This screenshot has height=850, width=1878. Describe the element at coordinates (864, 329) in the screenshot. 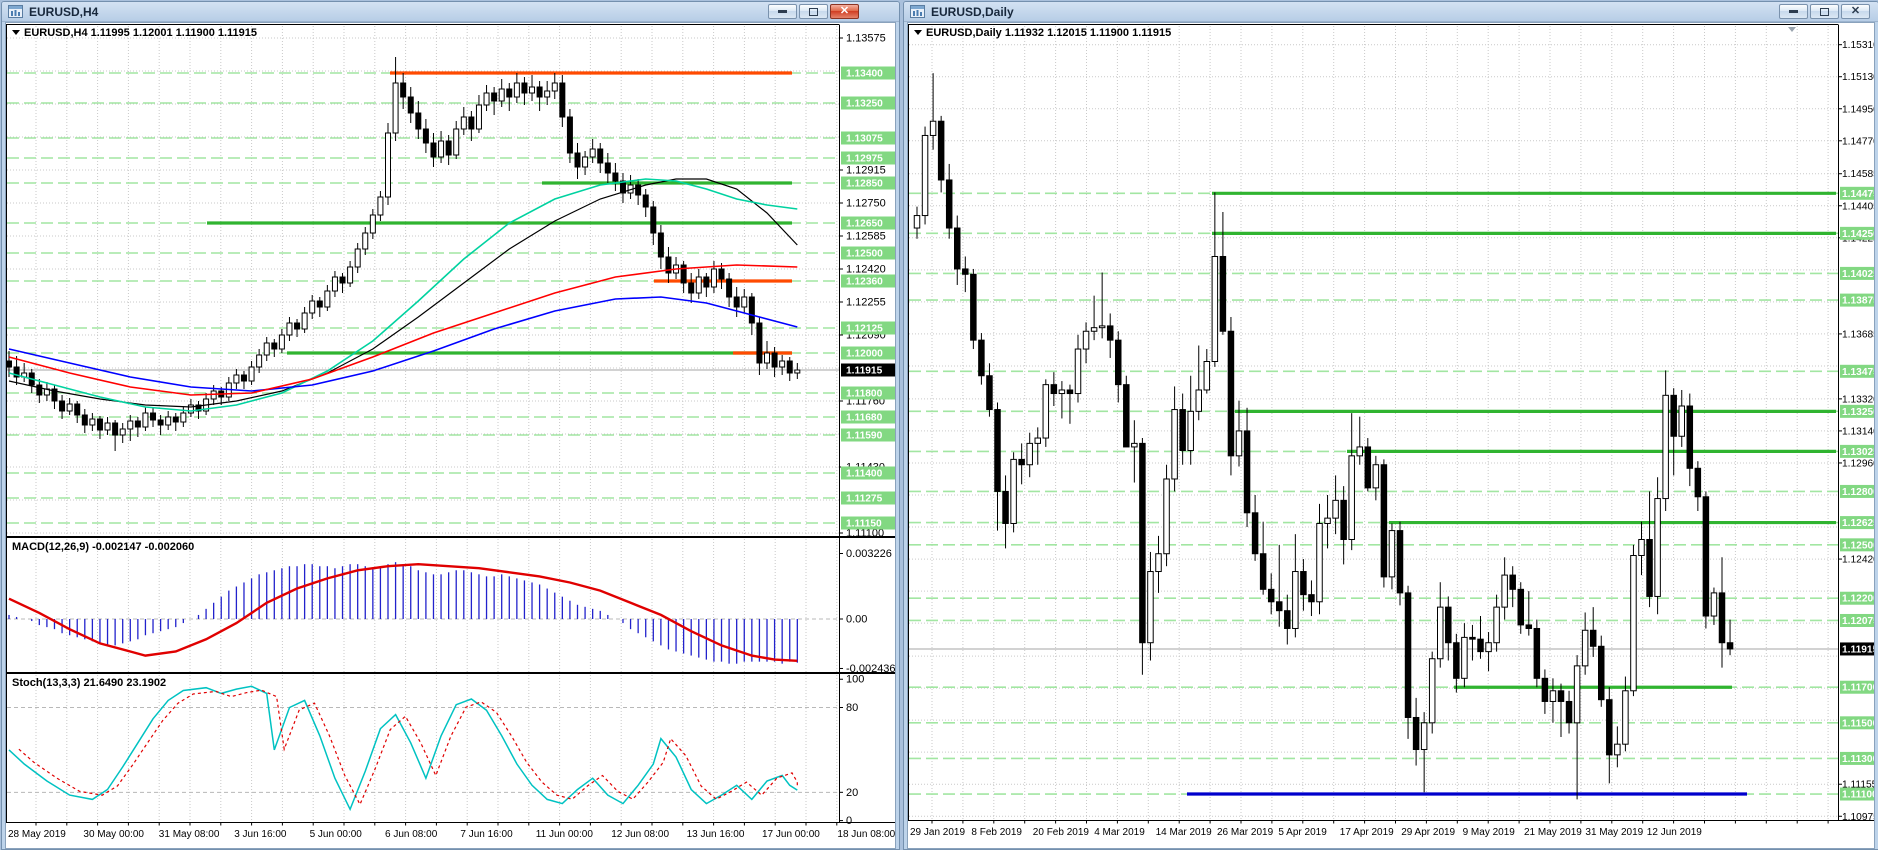

I see `svg-text: 1.12125` at that location.